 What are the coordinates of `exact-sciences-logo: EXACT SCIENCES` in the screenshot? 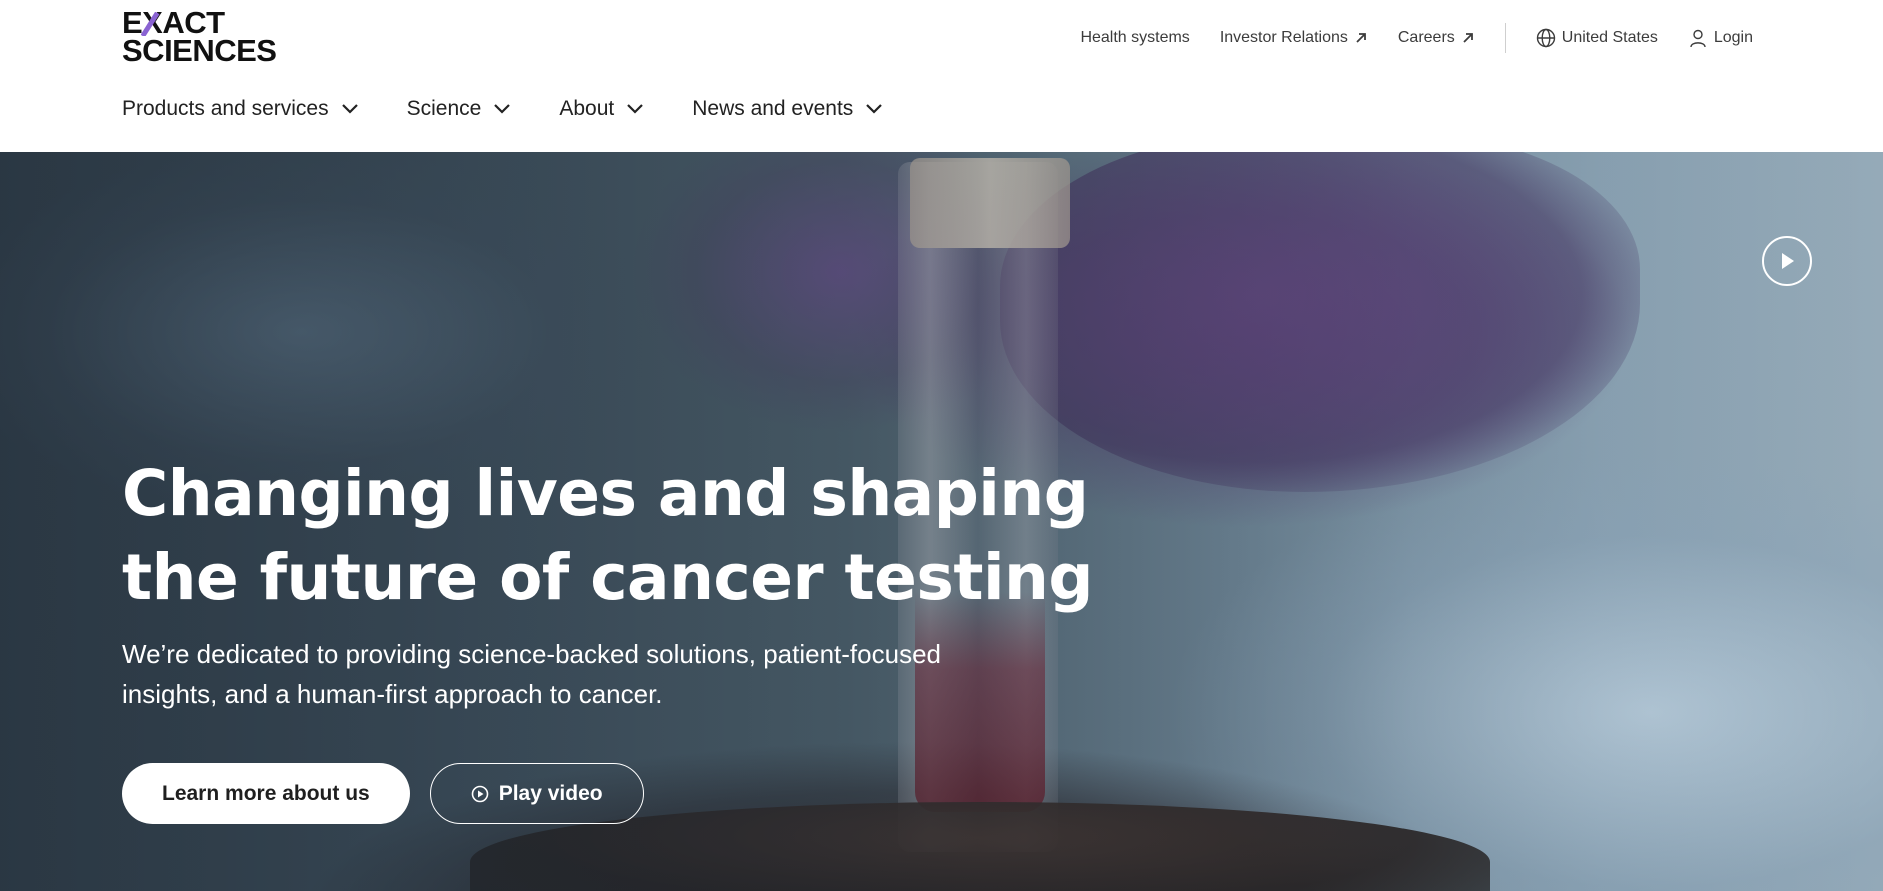 It's located at (202, 37).